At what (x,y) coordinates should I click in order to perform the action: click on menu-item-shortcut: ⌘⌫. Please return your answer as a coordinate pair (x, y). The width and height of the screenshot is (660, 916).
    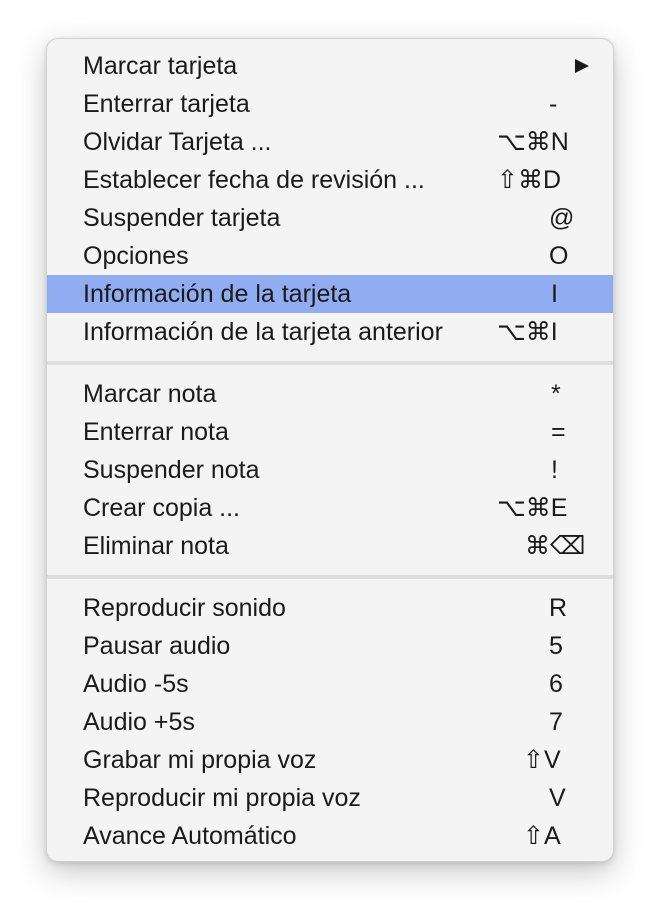
    Looking at the image, I should click on (555, 546).